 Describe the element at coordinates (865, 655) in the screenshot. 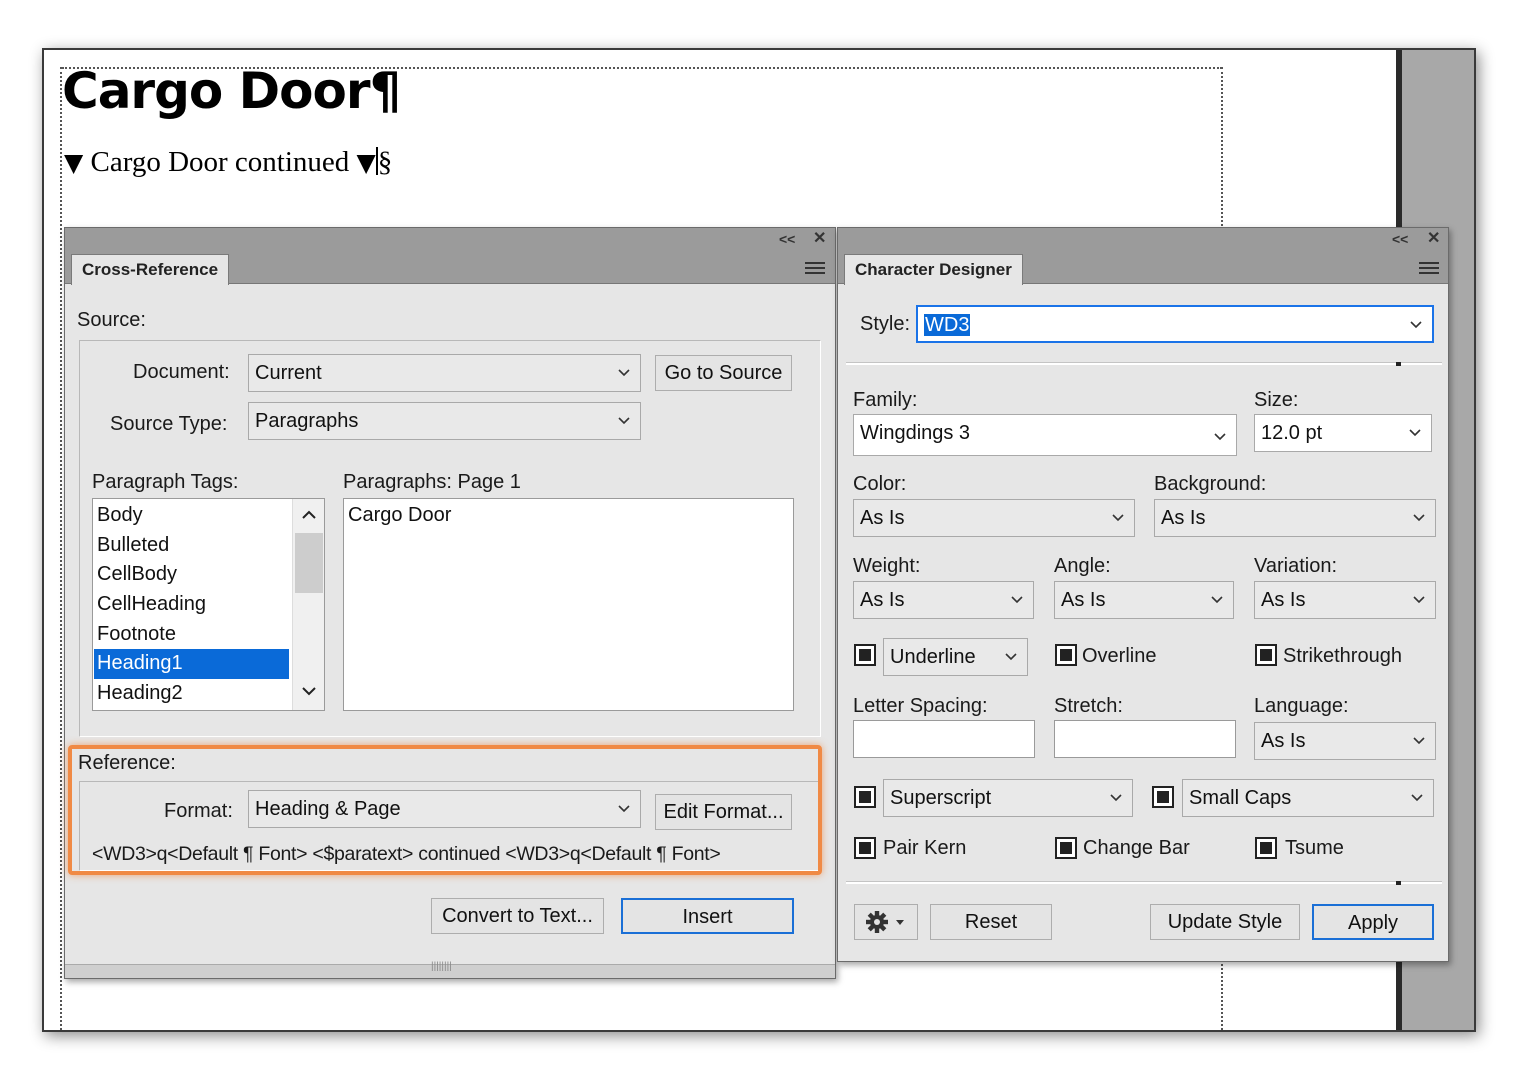

I see `underline-checkbox` at that location.